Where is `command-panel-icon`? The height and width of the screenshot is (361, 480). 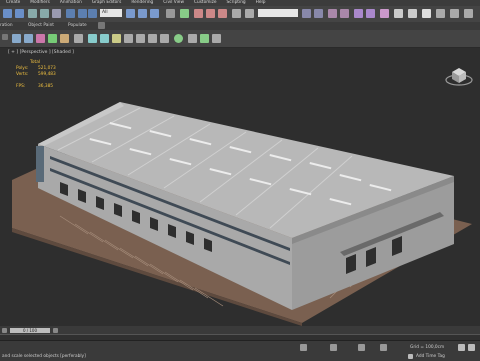
command-panel-icon is located at coordinates (16, 38).